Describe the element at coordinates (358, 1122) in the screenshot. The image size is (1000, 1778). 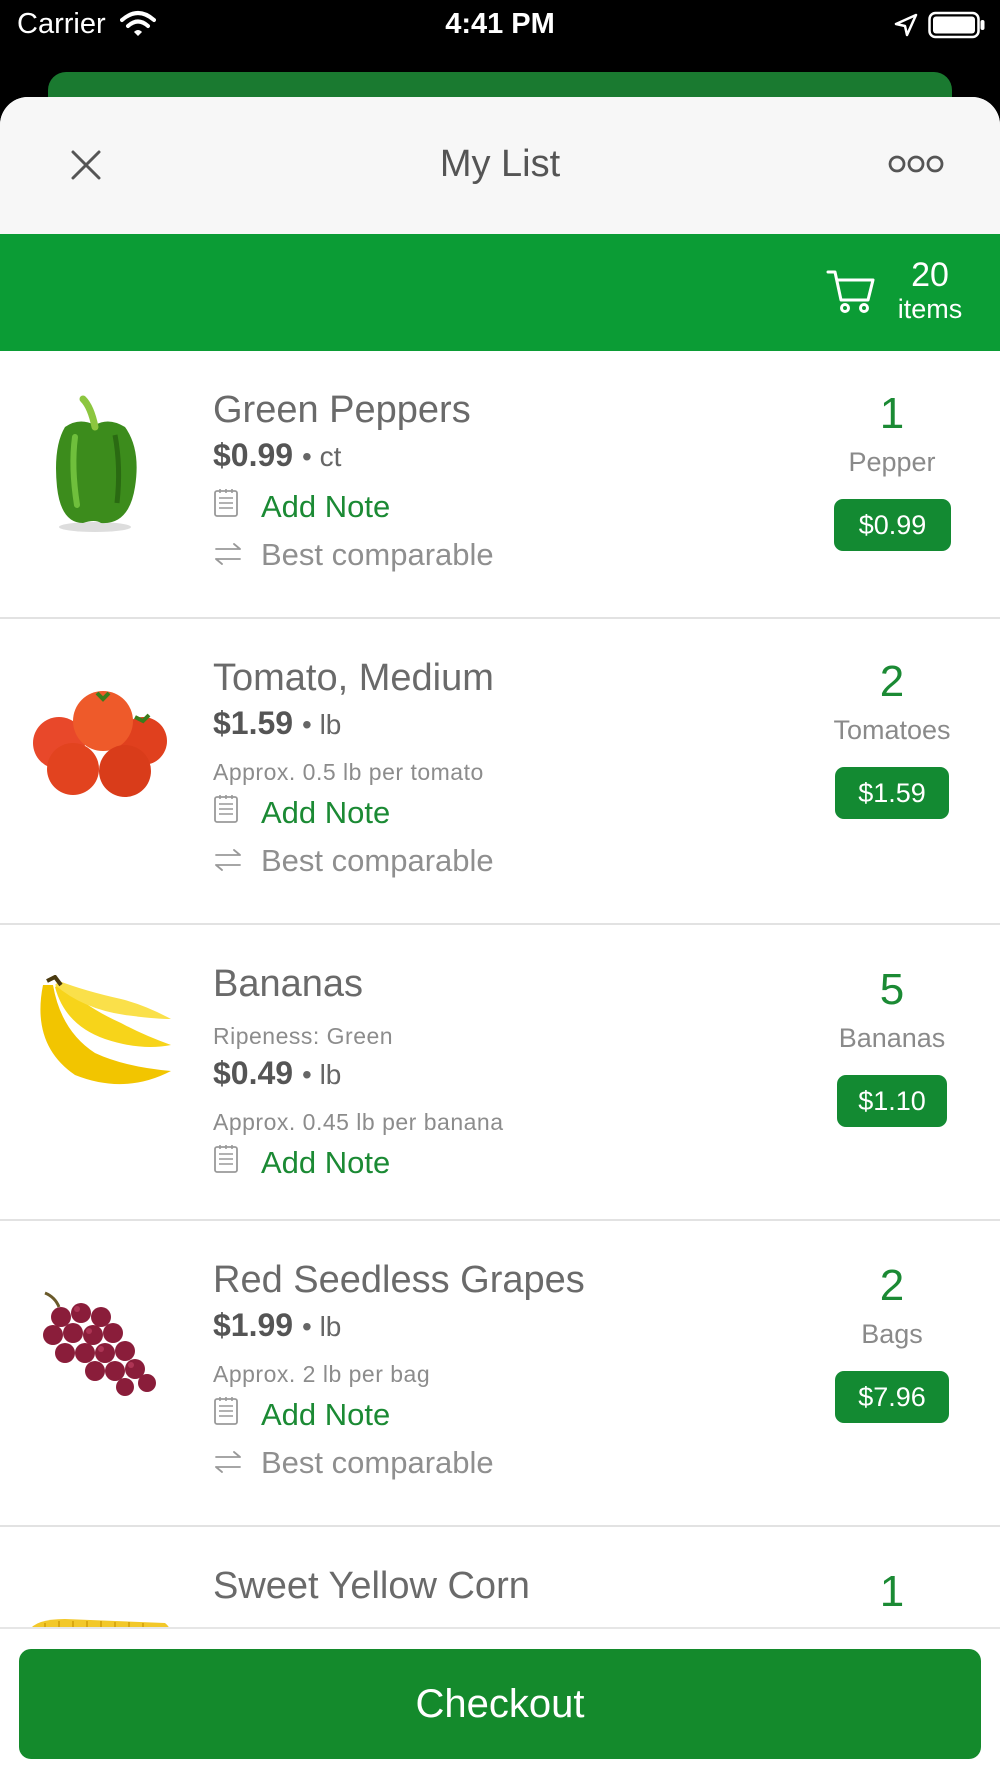
I see `item-approx-weight: Approx. 0.45 lb per banana` at that location.